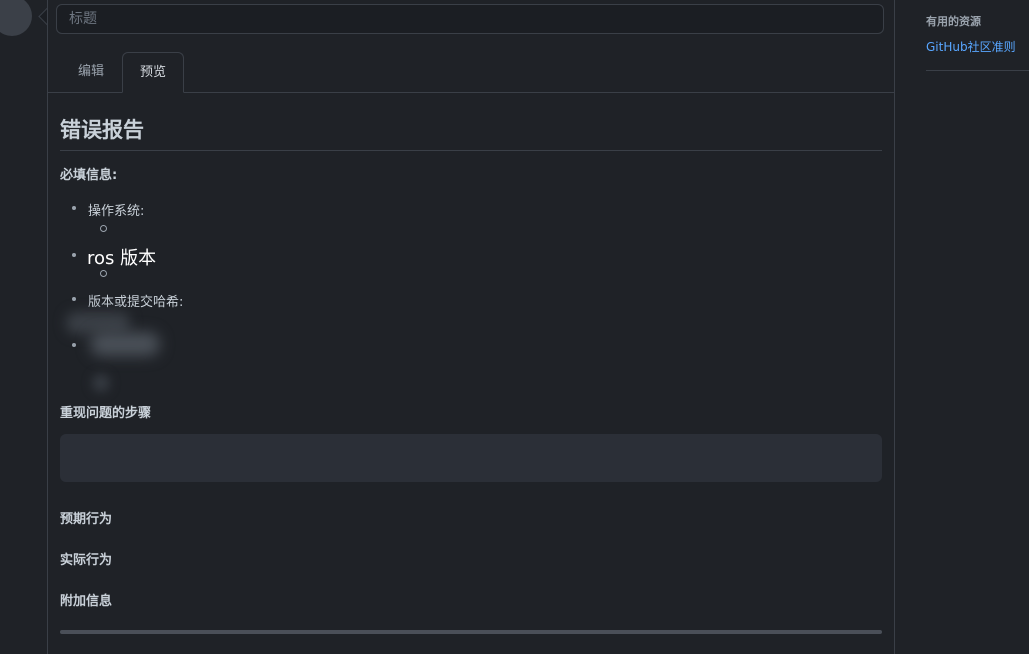 This screenshot has width=1029, height=654. I want to click on preview-heading: 错误报告, so click(471, 132).